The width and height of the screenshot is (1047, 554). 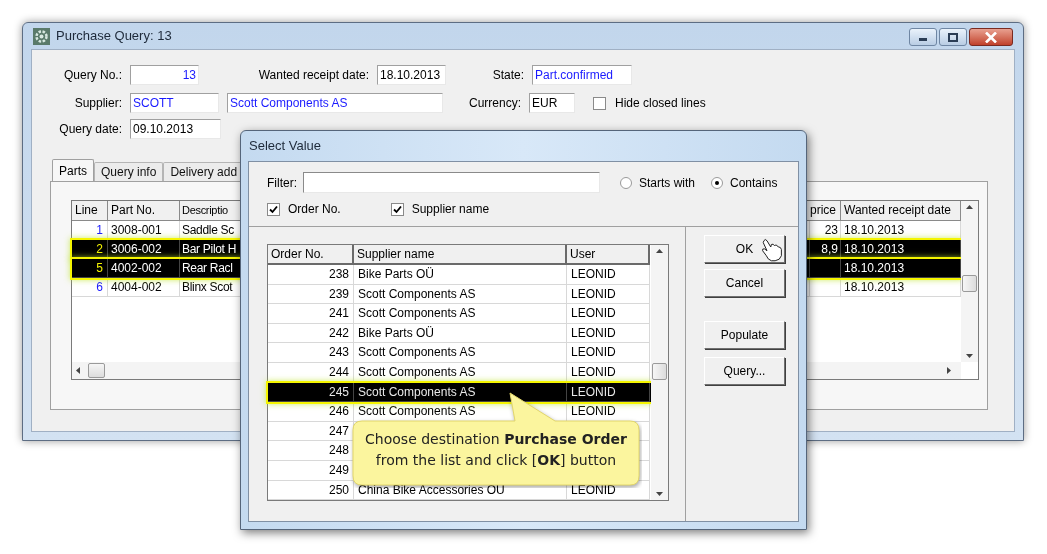 I want to click on table-cell: 243, so click(x=311, y=353).